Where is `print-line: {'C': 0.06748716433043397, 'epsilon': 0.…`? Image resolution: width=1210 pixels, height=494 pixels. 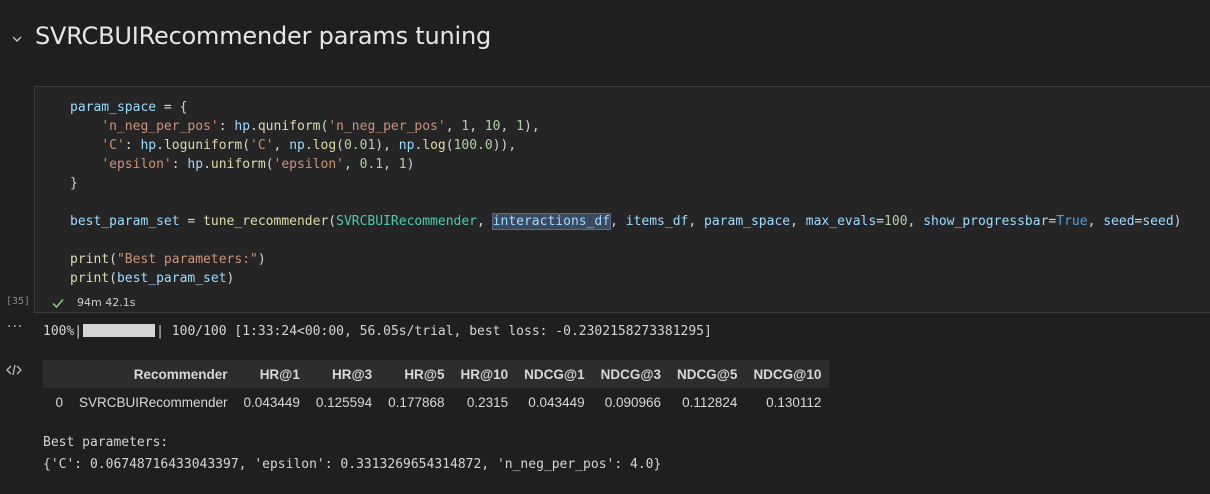 print-line: {'C': 0.06748716433043397, 'epsilon': 0.… is located at coordinates (352, 464).